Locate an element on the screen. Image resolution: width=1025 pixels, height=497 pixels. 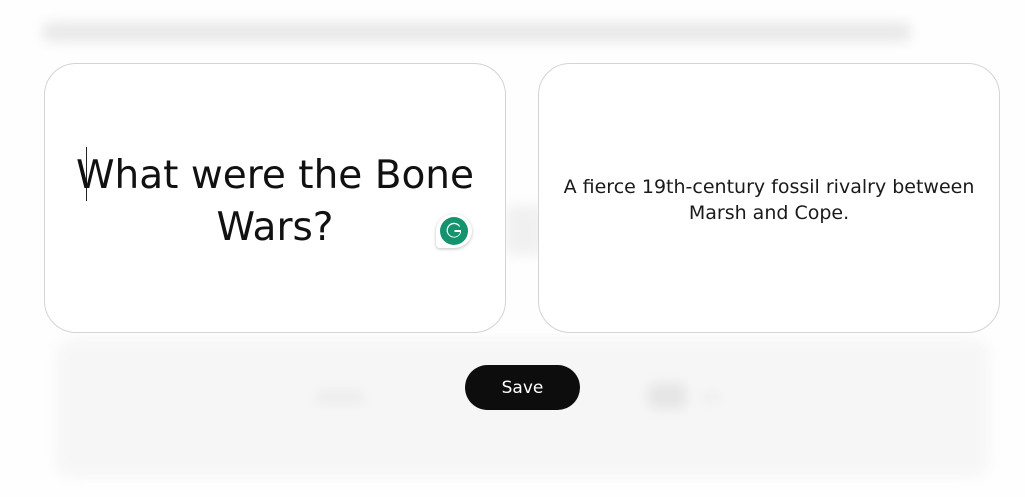
grammarly-g-glyph is located at coordinates (453, 230).